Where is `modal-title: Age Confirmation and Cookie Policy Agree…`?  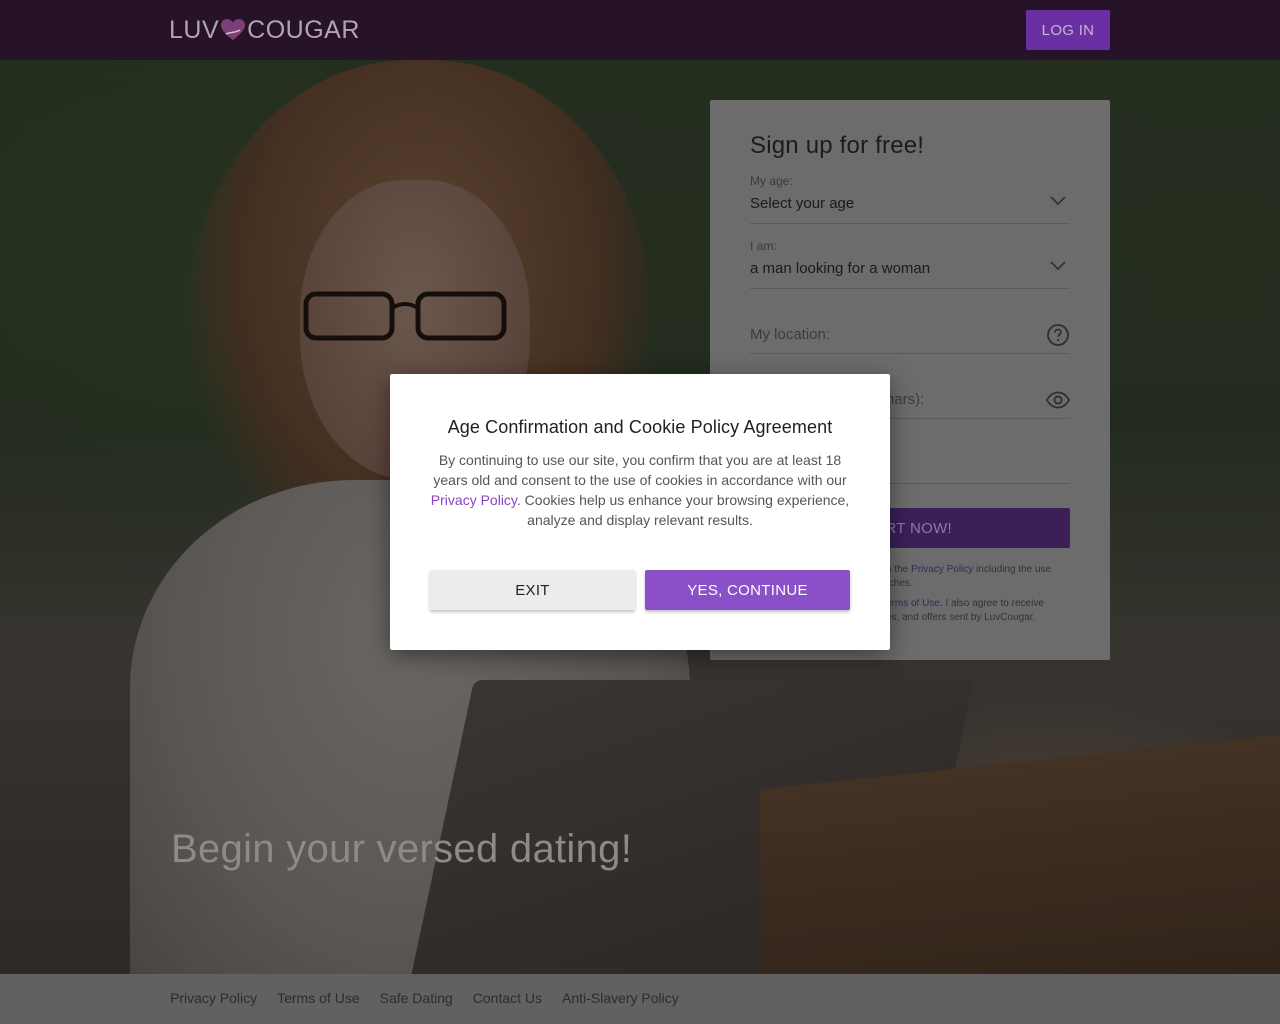 modal-title: Age Confirmation and Cookie Policy Agree… is located at coordinates (640, 427).